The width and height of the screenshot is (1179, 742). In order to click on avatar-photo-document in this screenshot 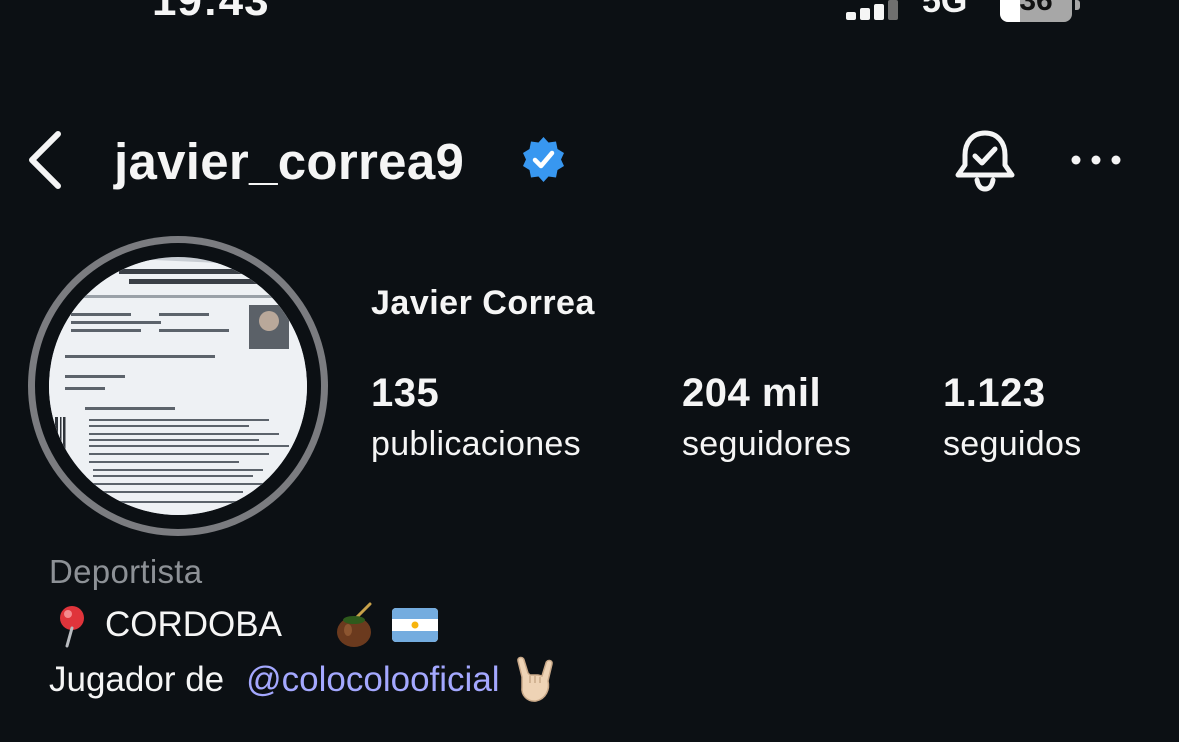, I will do `click(178, 386)`.